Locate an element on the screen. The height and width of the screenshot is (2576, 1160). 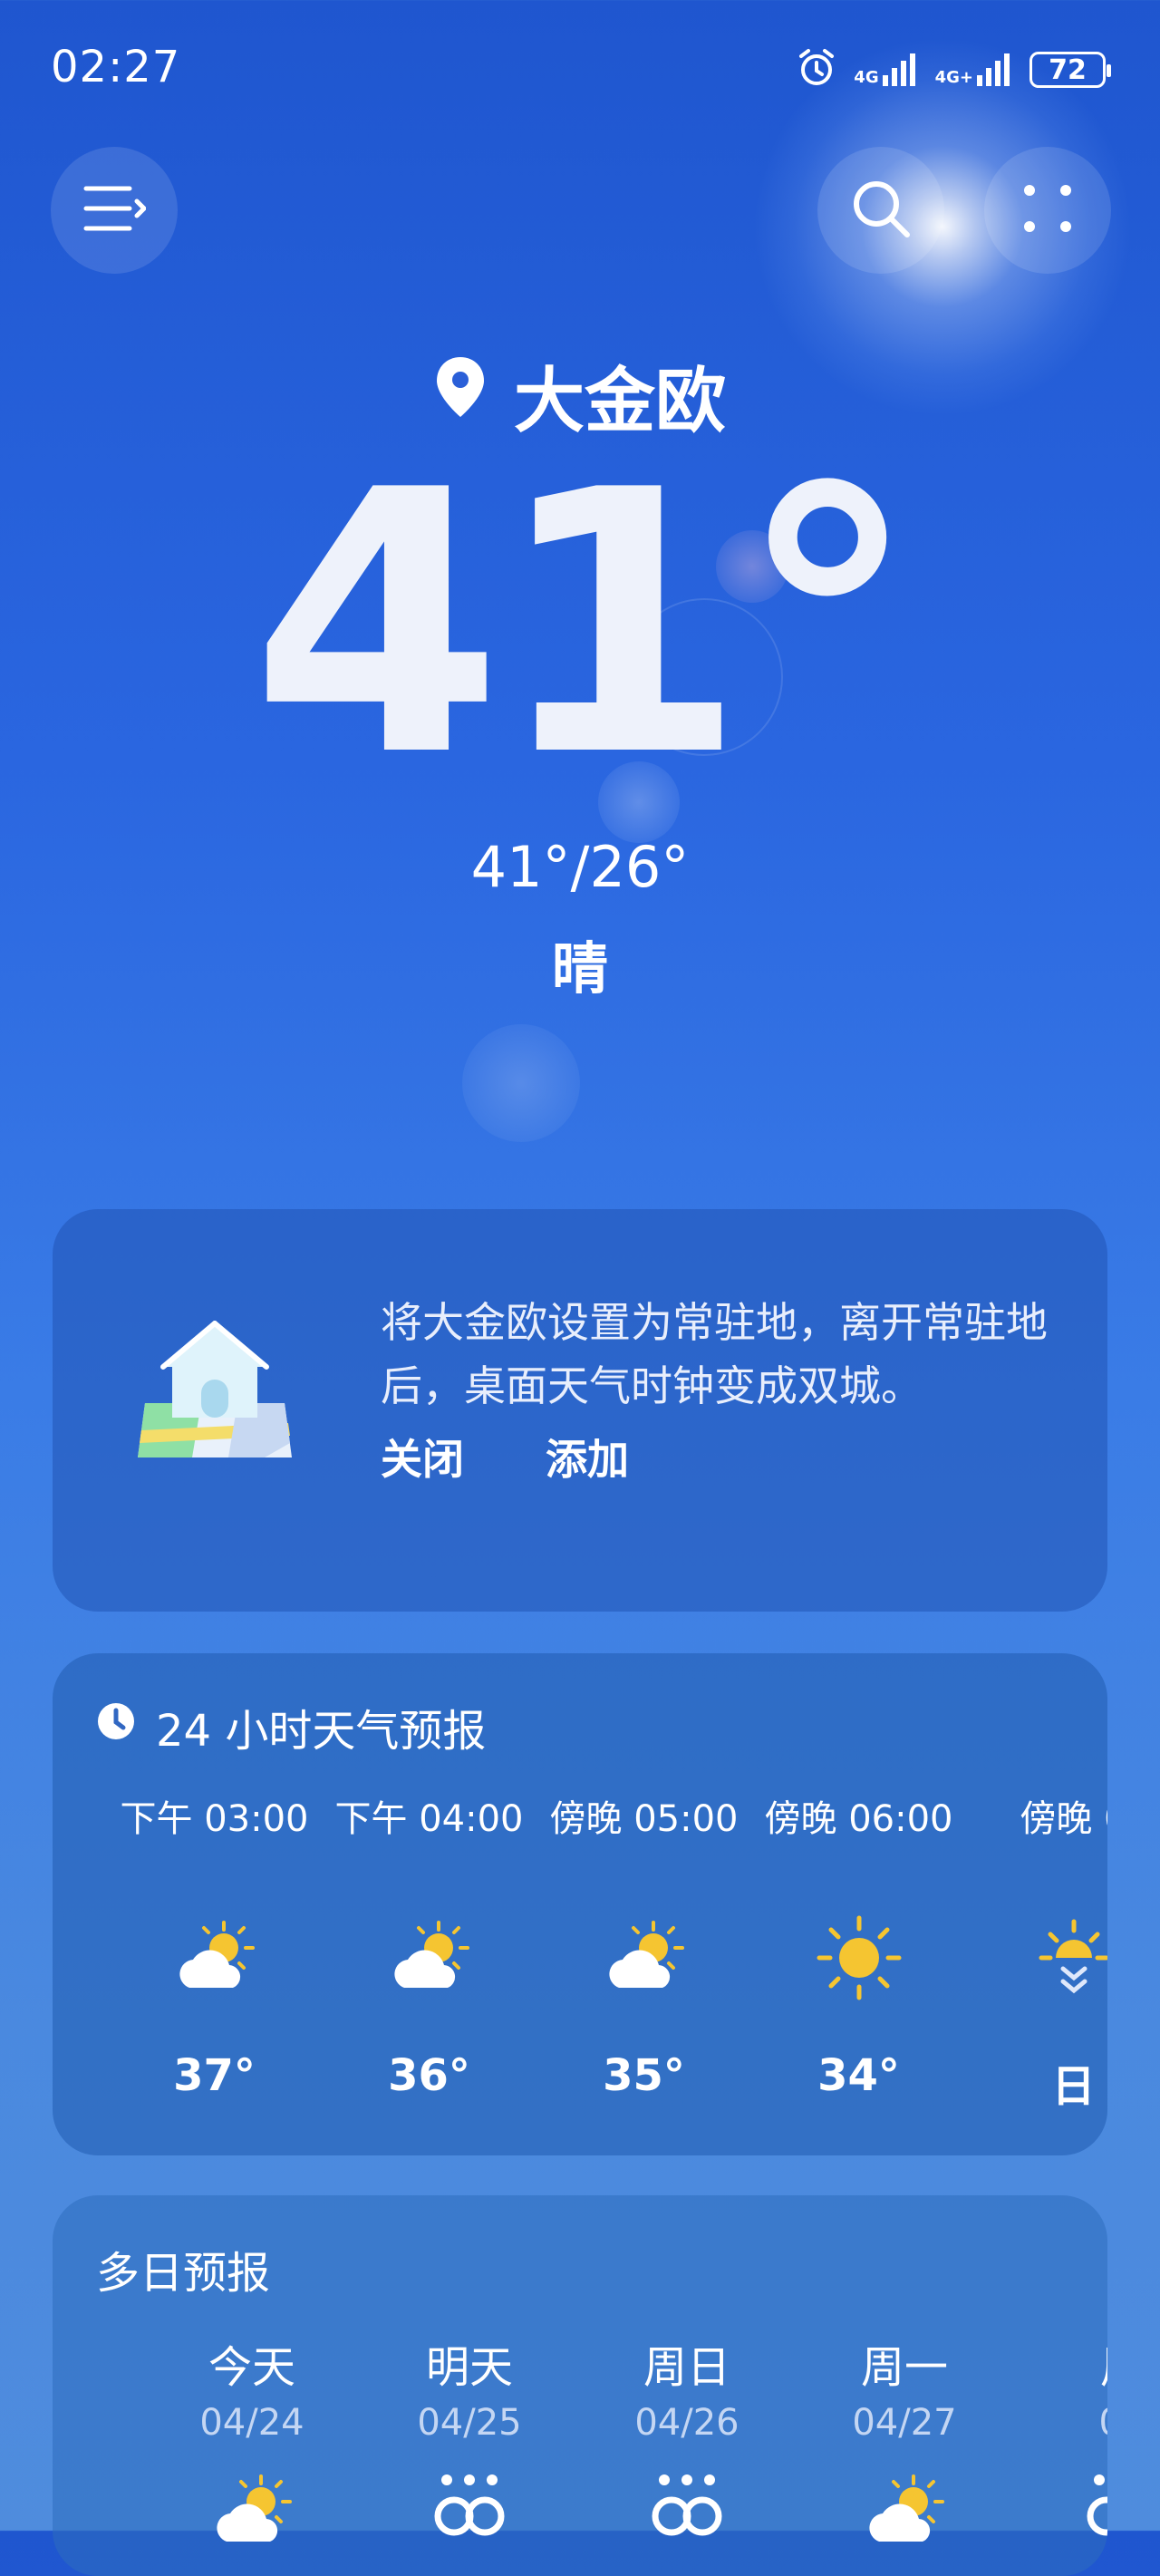
daily-list: 今天 04/24 明天 04/25 周日 04/26 周一 04/27 is located at coordinates (625, 2441).